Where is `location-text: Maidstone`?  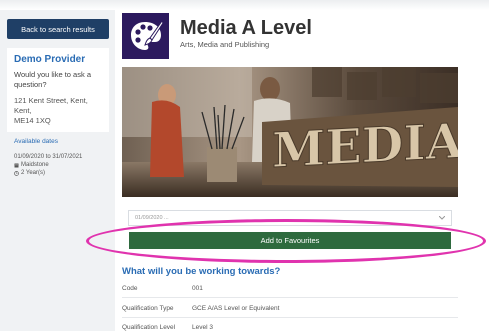
location-text: Maidstone is located at coordinates (35, 165).